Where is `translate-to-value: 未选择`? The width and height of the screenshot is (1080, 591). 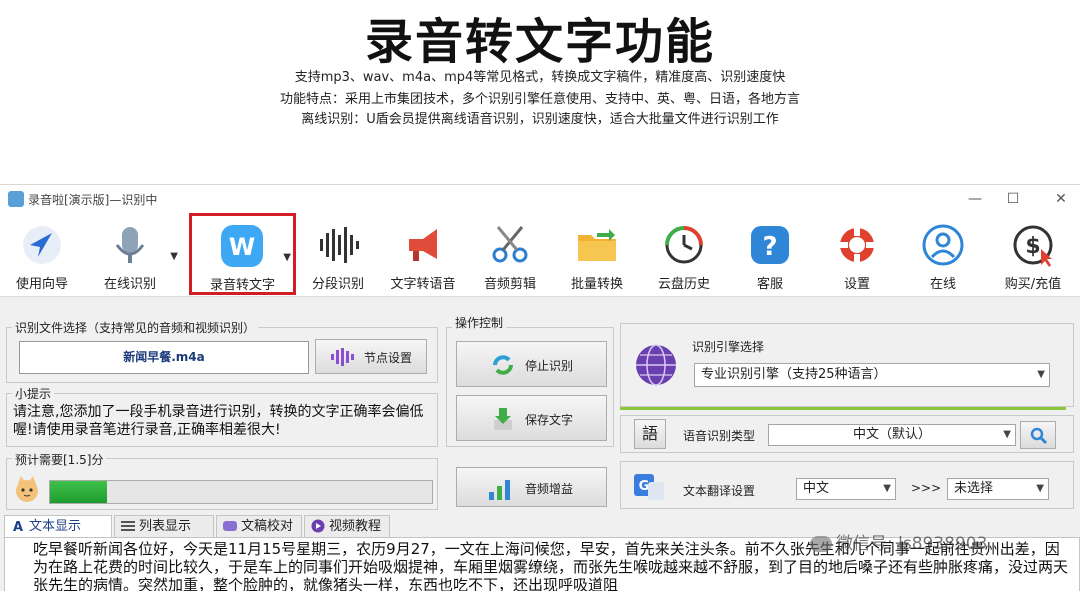
translate-to-value: 未选择 is located at coordinates (974, 488).